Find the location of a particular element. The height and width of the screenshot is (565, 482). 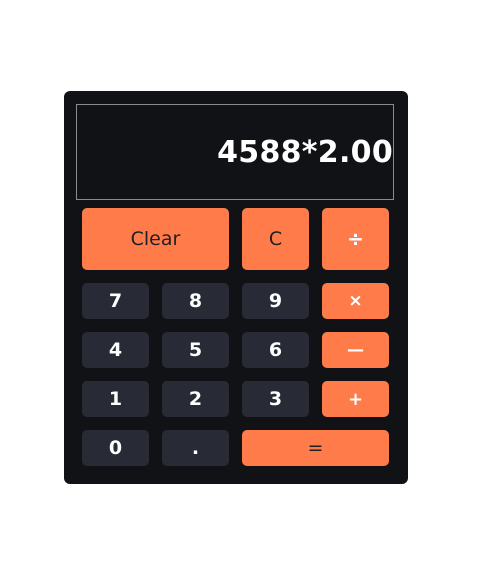

digit-7-button: 7 is located at coordinates (115, 301).